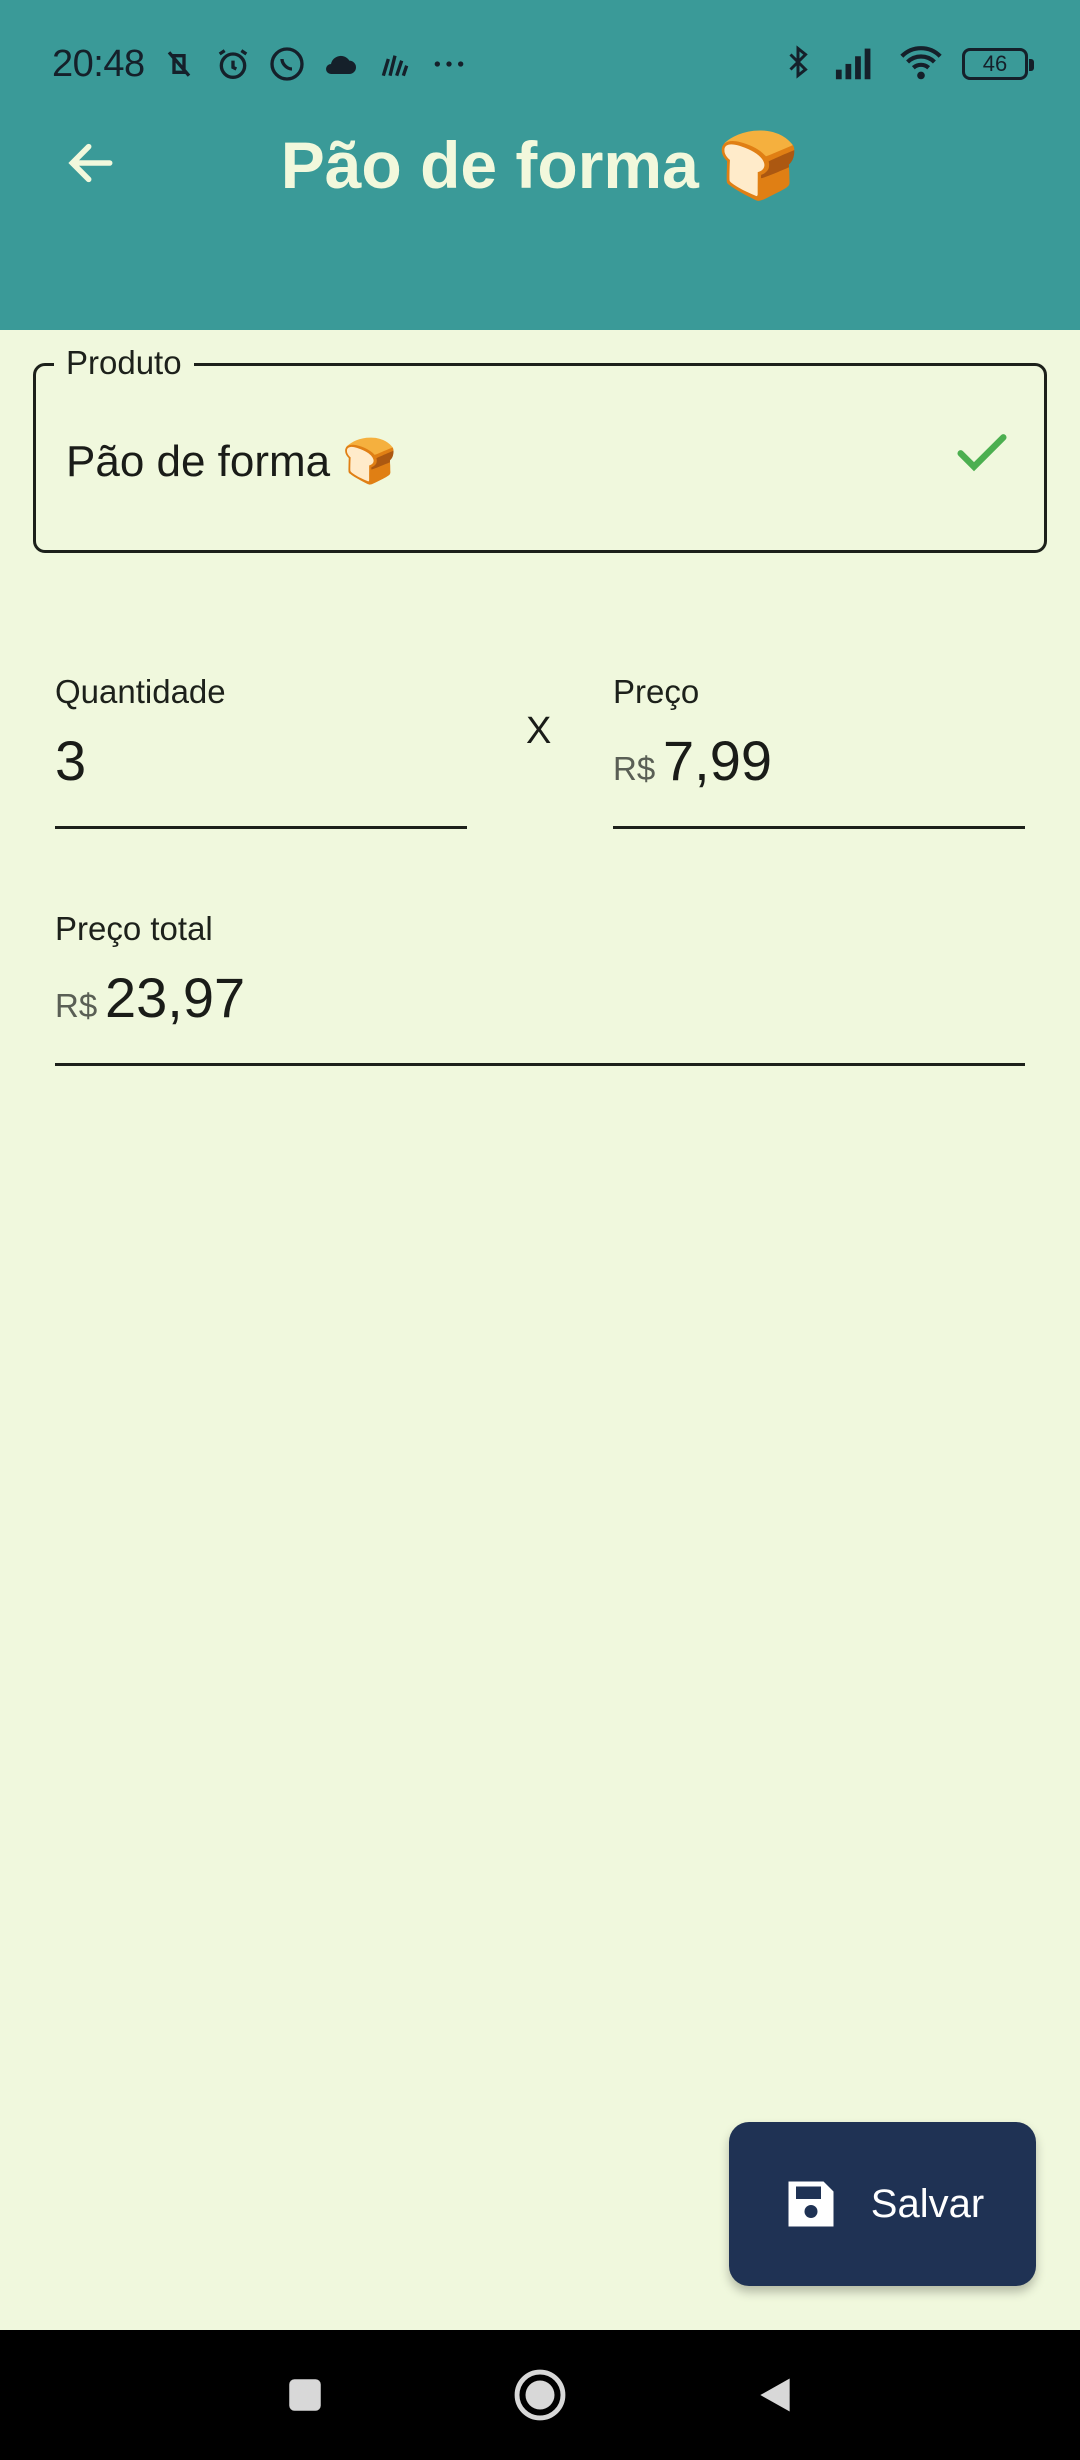  I want to click on recents-button, so click(305, 2395).